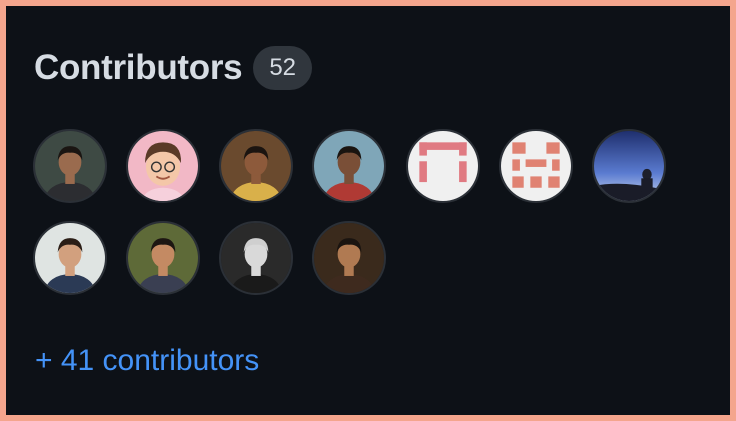 The width and height of the screenshot is (736, 421). I want to click on section-title: Contributors, so click(138, 68).